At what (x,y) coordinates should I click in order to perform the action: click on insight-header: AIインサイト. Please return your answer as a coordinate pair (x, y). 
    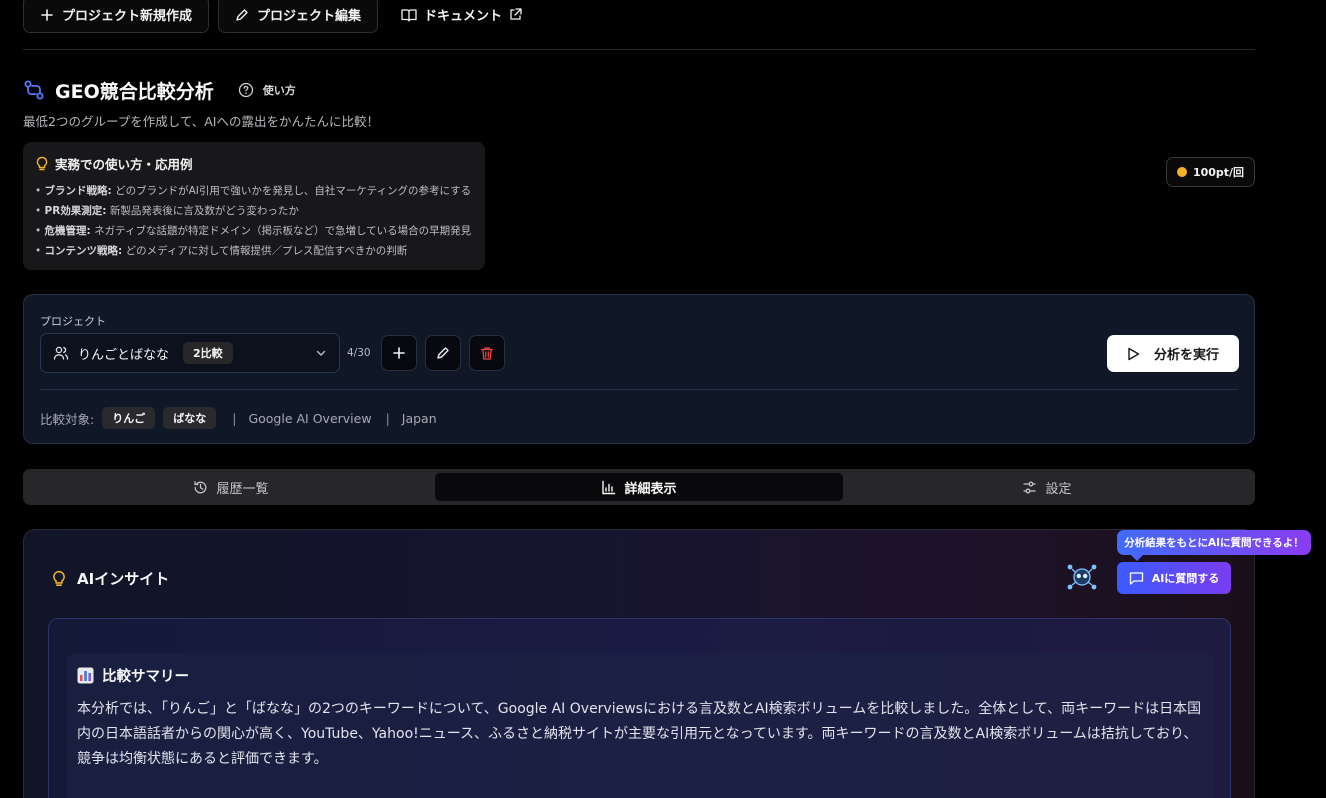
    Looking at the image, I should click on (110, 578).